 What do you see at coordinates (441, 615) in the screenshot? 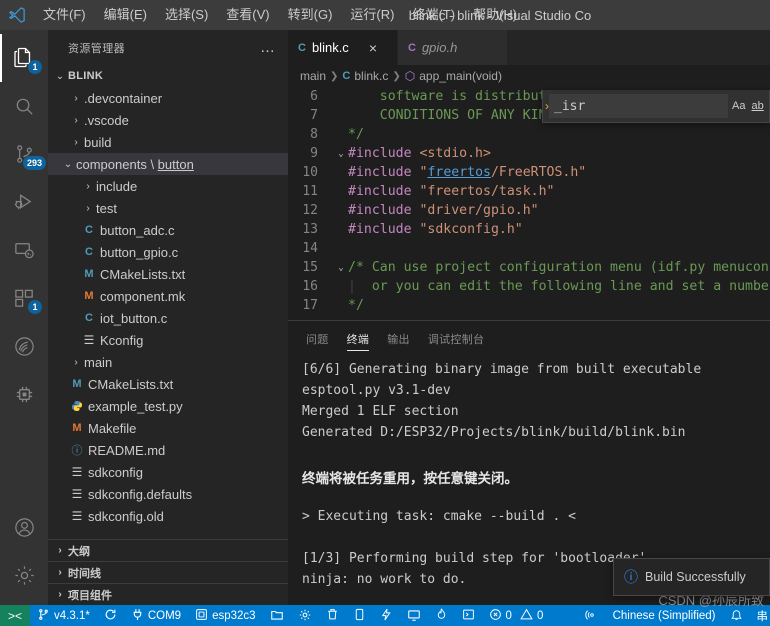
I see `status-flame` at bounding box center [441, 615].